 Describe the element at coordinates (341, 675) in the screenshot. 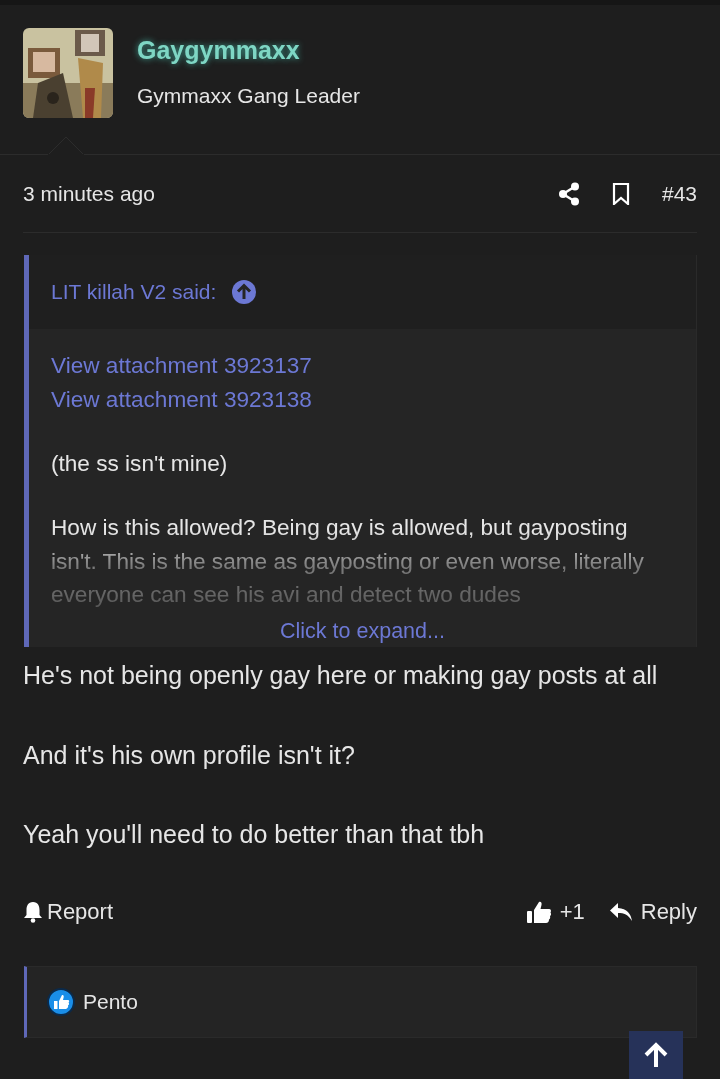

I see `post-text: He's not being openly gay here or making gay posts at all` at that location.